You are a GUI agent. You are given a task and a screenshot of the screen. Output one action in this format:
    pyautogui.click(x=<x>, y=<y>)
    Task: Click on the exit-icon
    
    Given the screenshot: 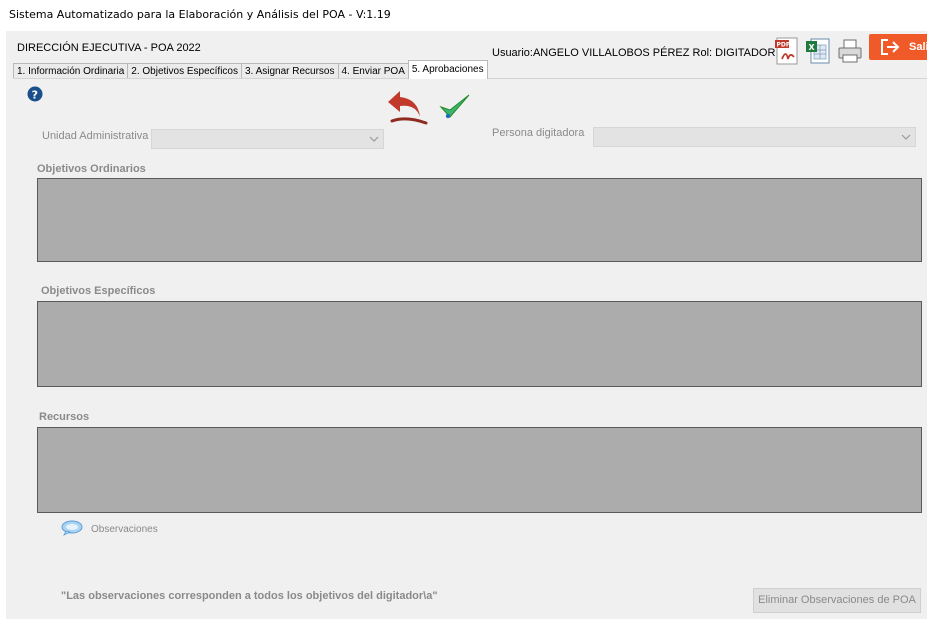 What is the action you would take?
    pyautogui.click(x=890, y=47)
    